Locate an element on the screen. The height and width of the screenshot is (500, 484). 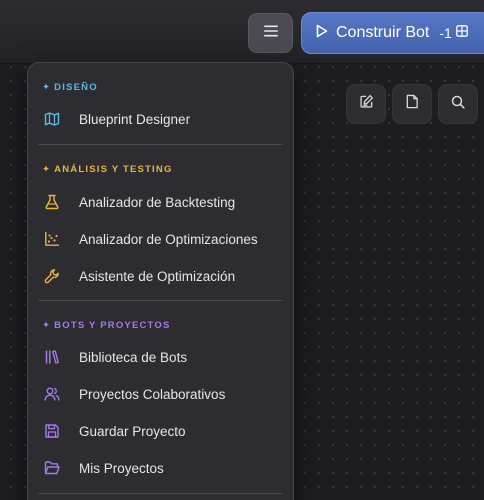
search-button is located at coordinates (458, 104).